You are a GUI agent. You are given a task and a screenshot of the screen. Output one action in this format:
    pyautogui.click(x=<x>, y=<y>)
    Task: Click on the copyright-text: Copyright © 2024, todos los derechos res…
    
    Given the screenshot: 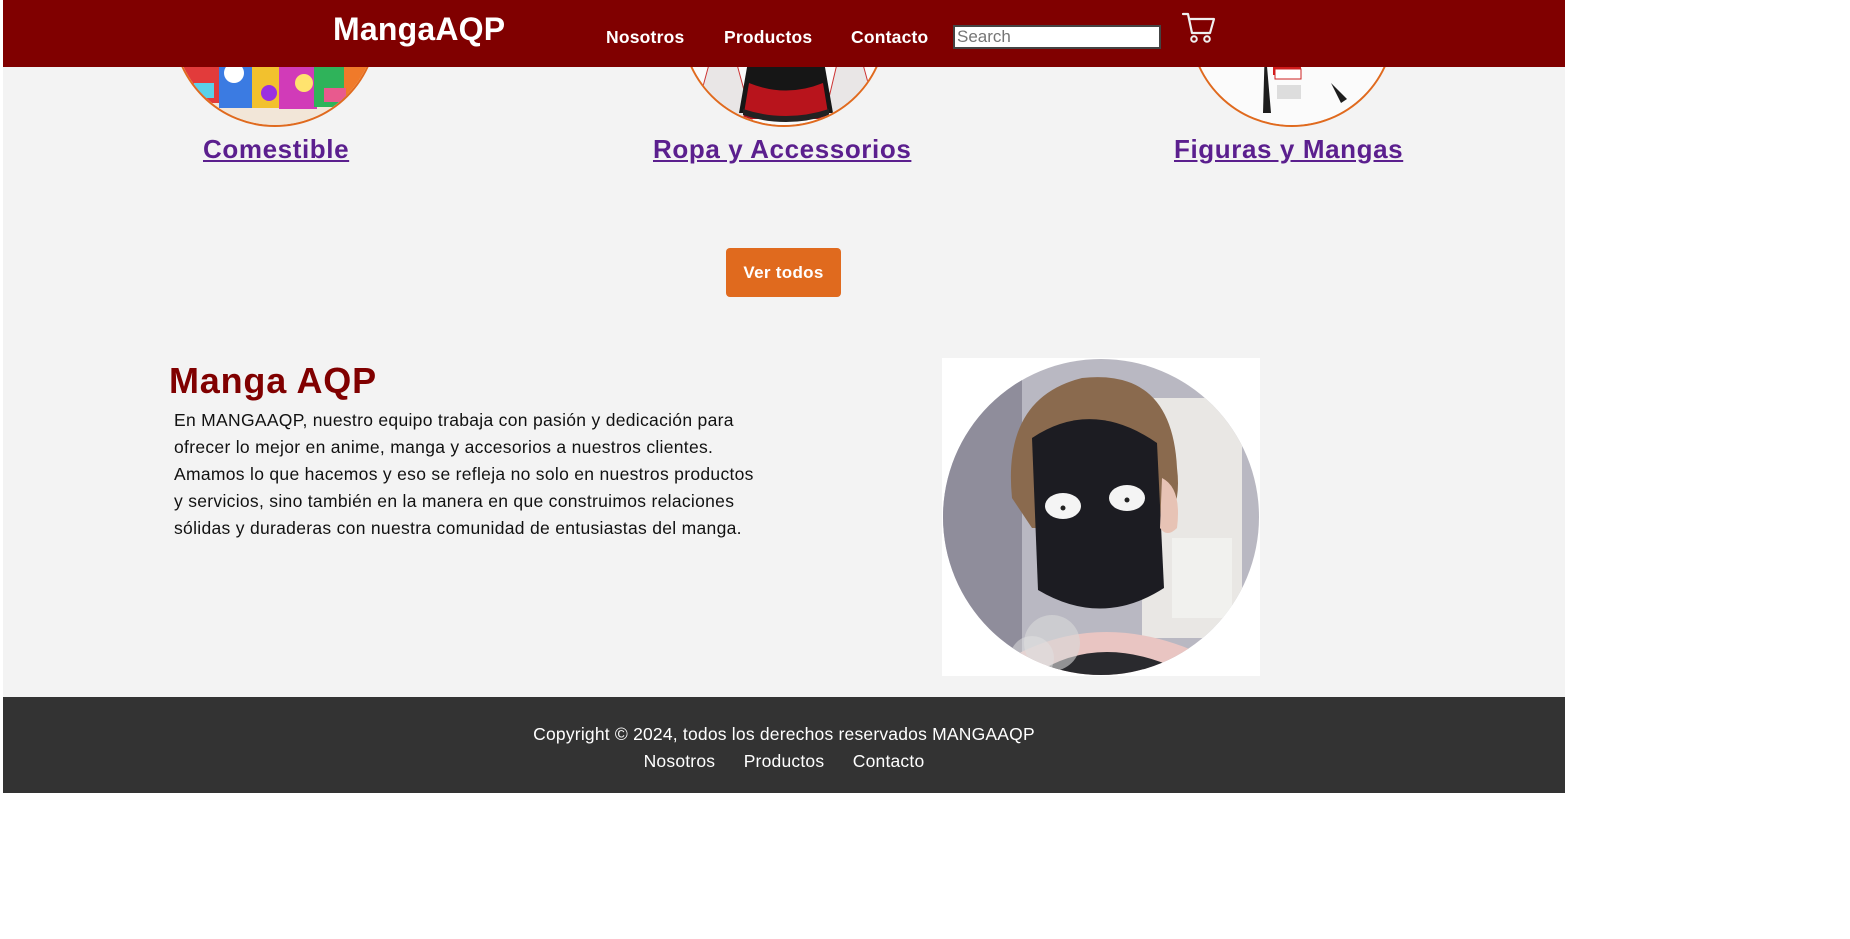 What is the action you would take?
    pyautogui.click(x=784, y=734)
    